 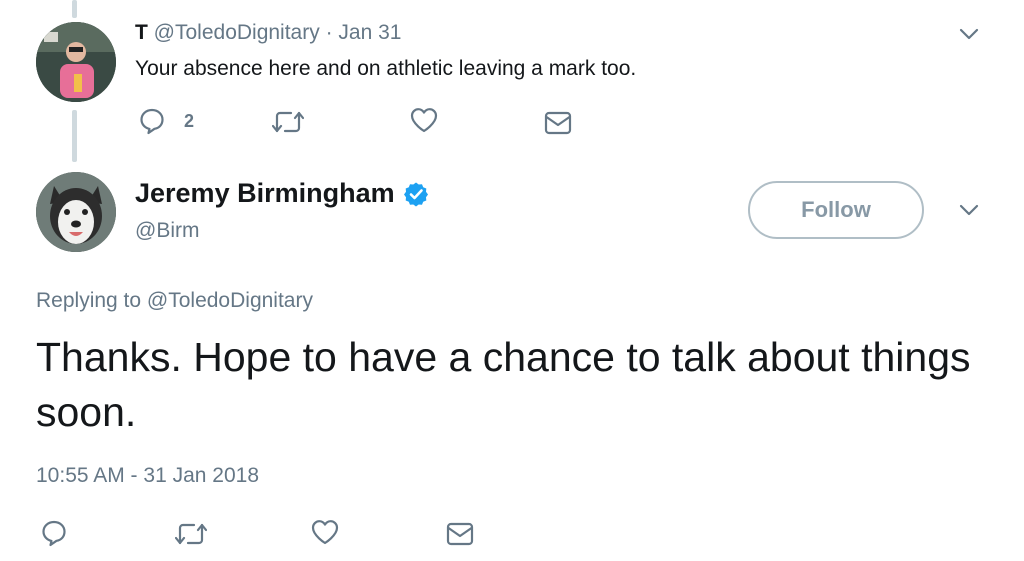 What do you see at coordinates (836, 210) in the screenshot?
I see `follow-button: Follow` at bounding box center [836, 210].